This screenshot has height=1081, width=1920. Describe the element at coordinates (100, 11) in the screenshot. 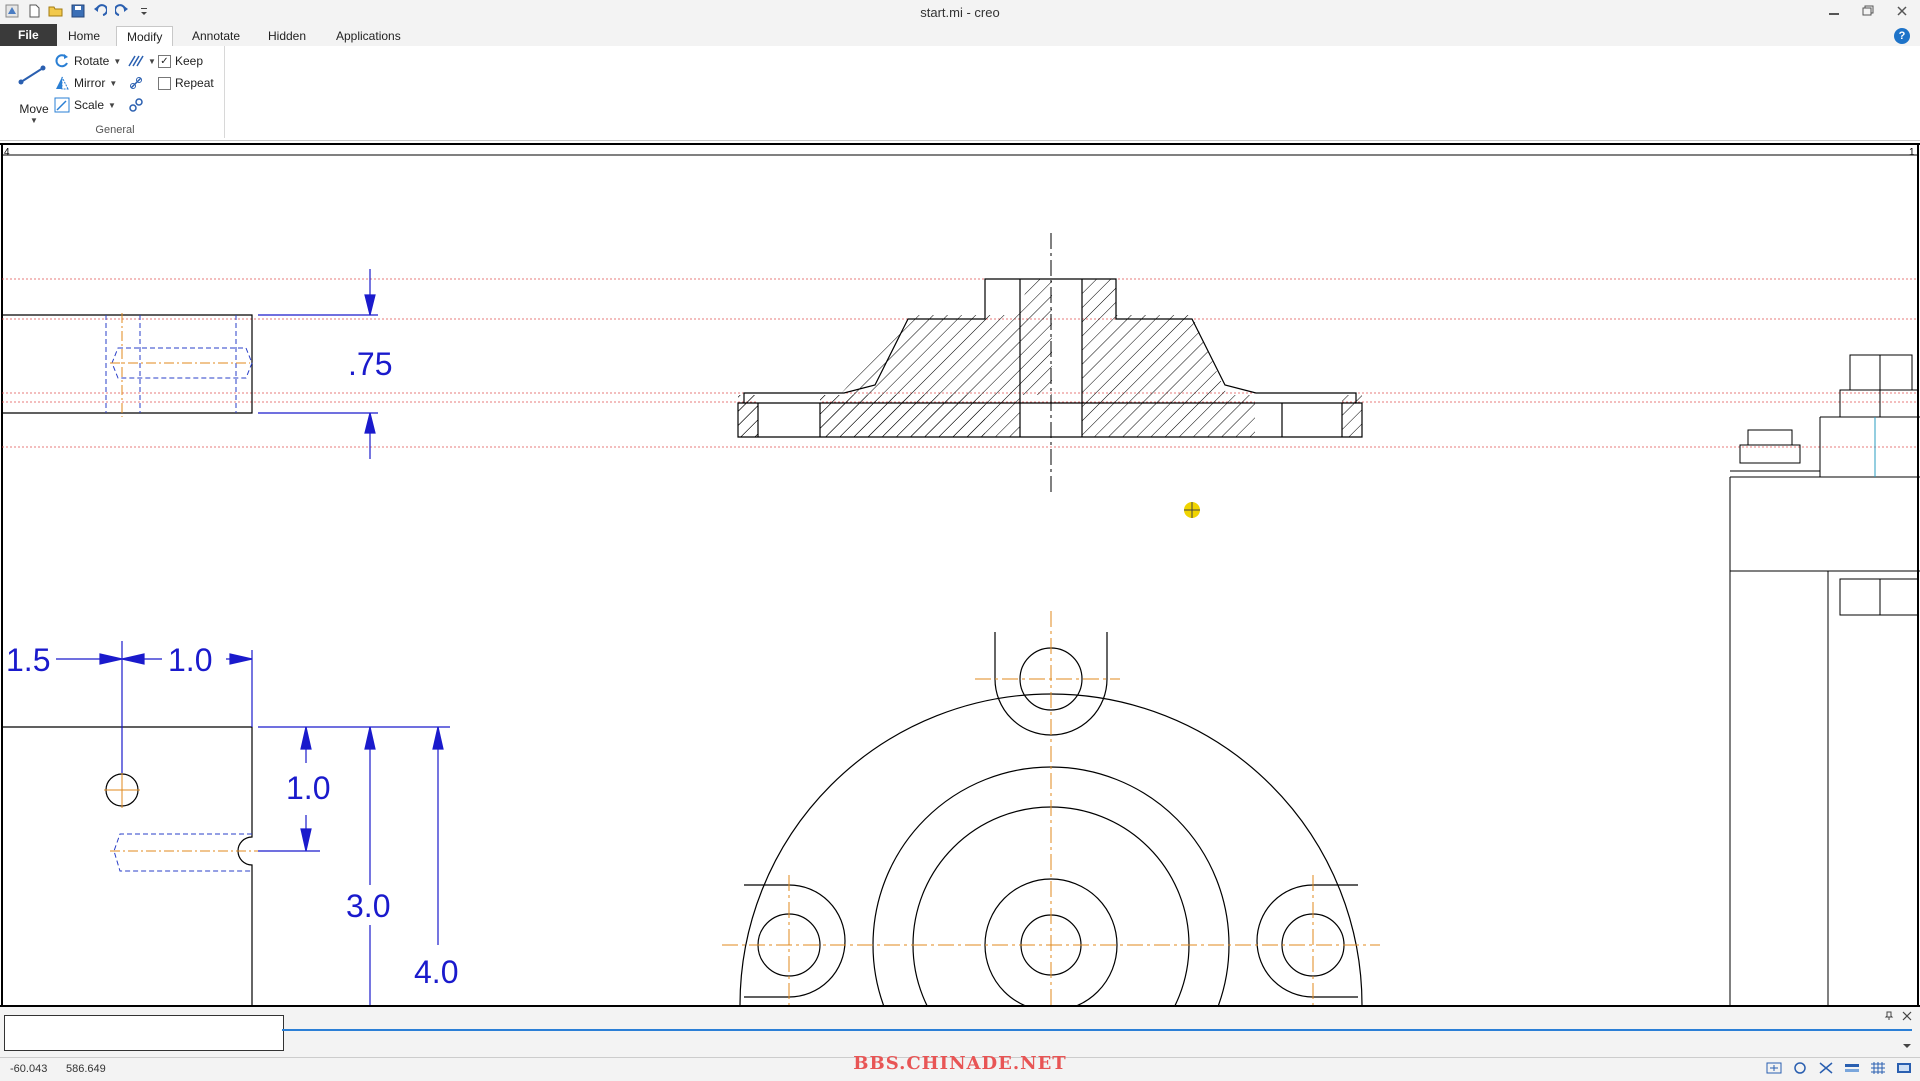

I see `undo-icon` at that location.